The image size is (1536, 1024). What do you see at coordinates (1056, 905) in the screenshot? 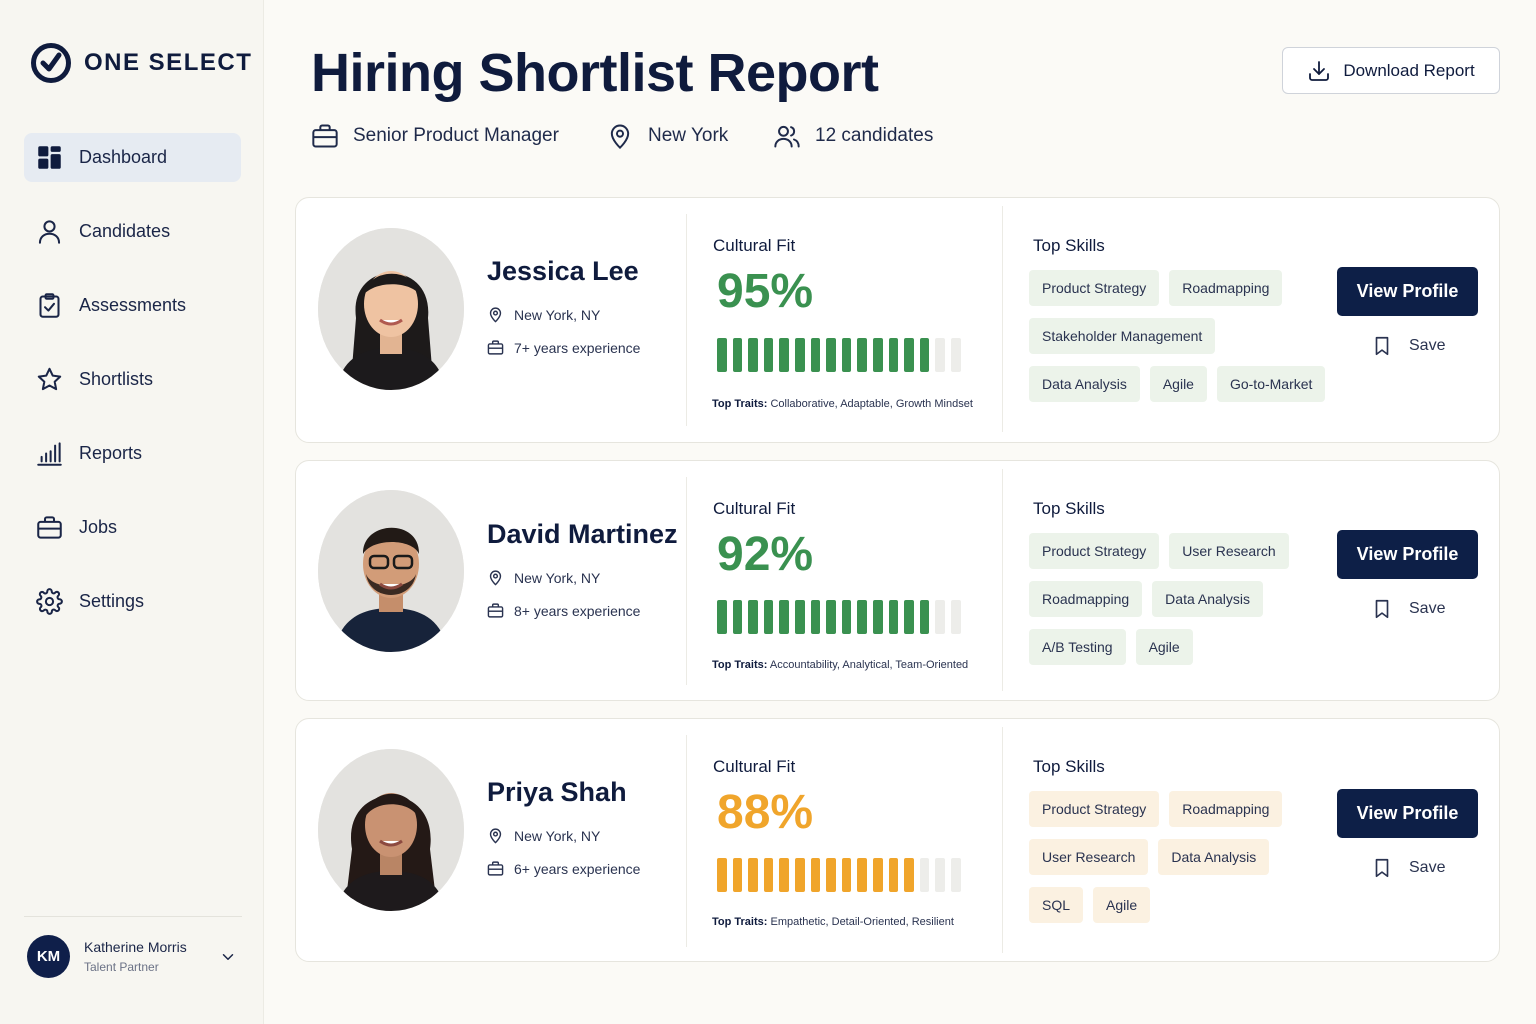
I see `skill-chip: SQL` at bounding box center [1056, 905].